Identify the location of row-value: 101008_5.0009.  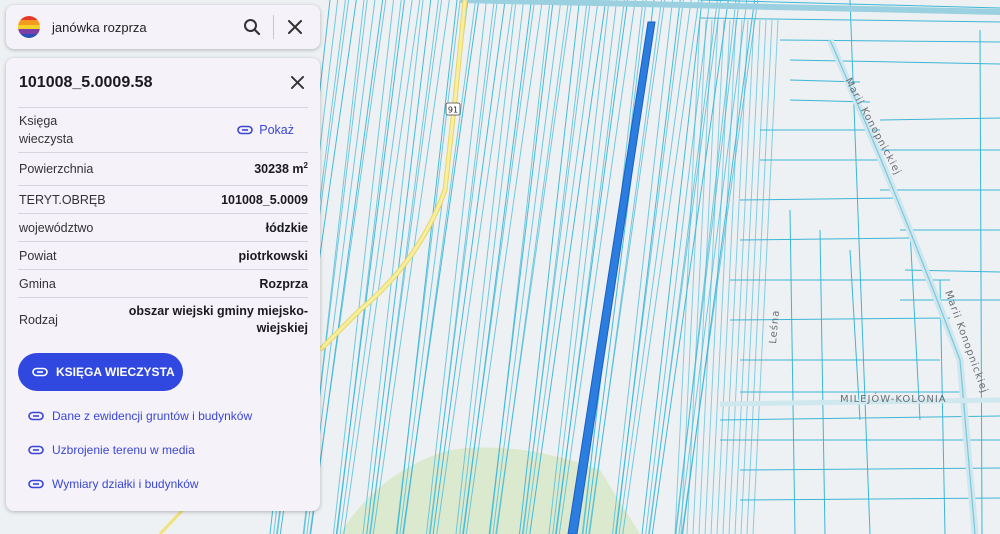
(264, 199).